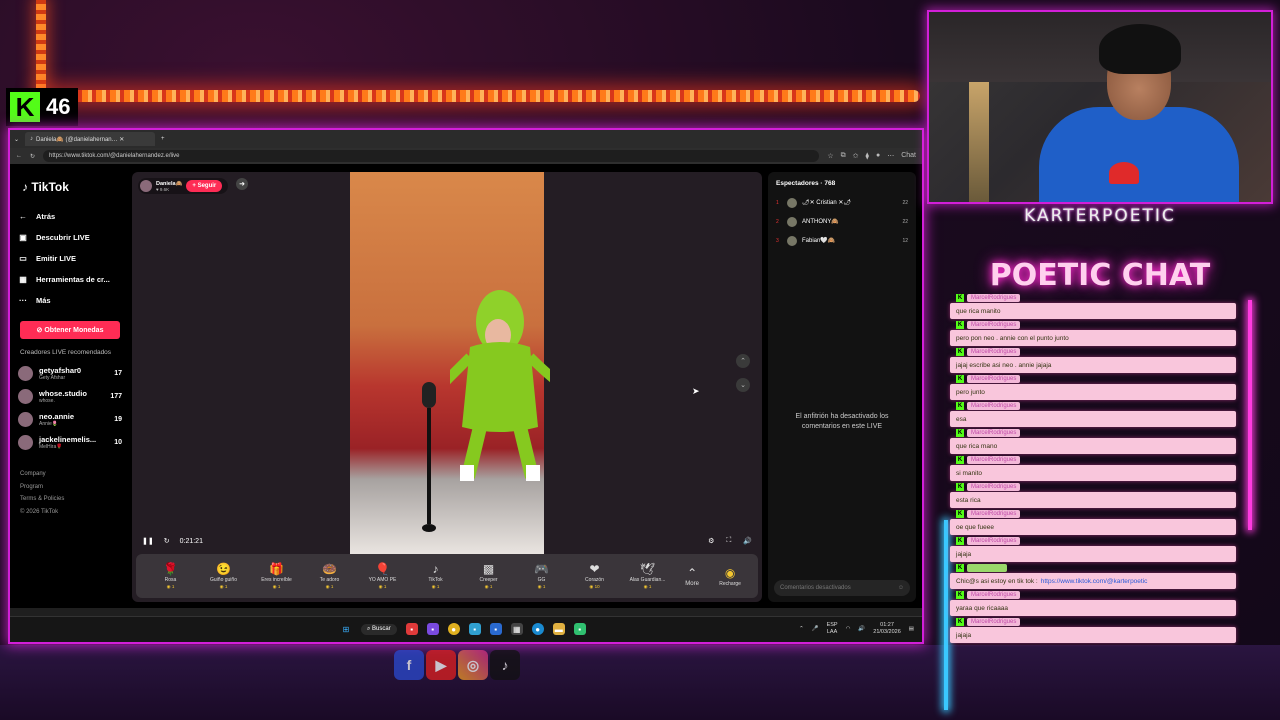 This screenshot has width=1280, height=720. What do you see at coordinates (1093, 311) in the screenshot?
I see `chat-message-body: que rica manito` at bounding box center [1093, 311].